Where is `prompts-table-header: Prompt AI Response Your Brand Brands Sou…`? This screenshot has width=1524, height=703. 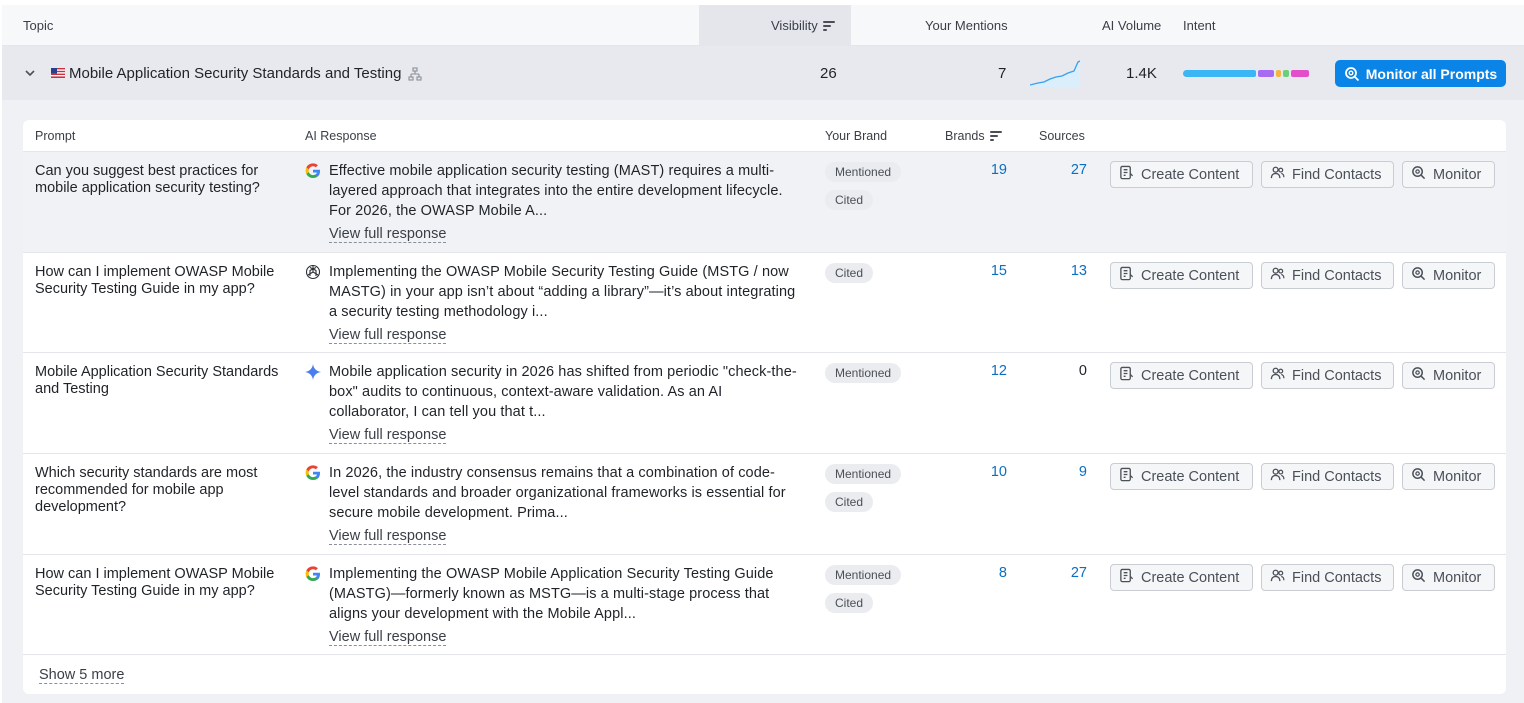 prompts-table-header: Prompt AI Response Your Brand Brands Sou… is located at coordinates (764, 136).